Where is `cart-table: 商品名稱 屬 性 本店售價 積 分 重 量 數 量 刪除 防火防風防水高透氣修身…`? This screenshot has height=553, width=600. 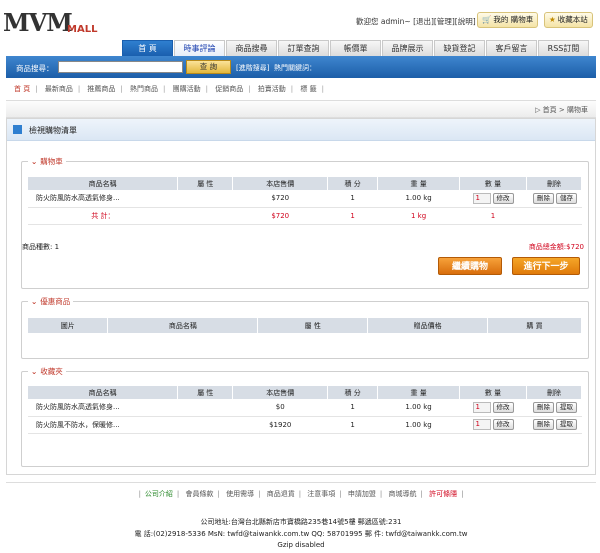 cart-table: 商品名稱 屬 性 本店售價 積 分 重 量 數 量 刪除 防火防風防水高透氣修身… is located at coordinates (305, 201).